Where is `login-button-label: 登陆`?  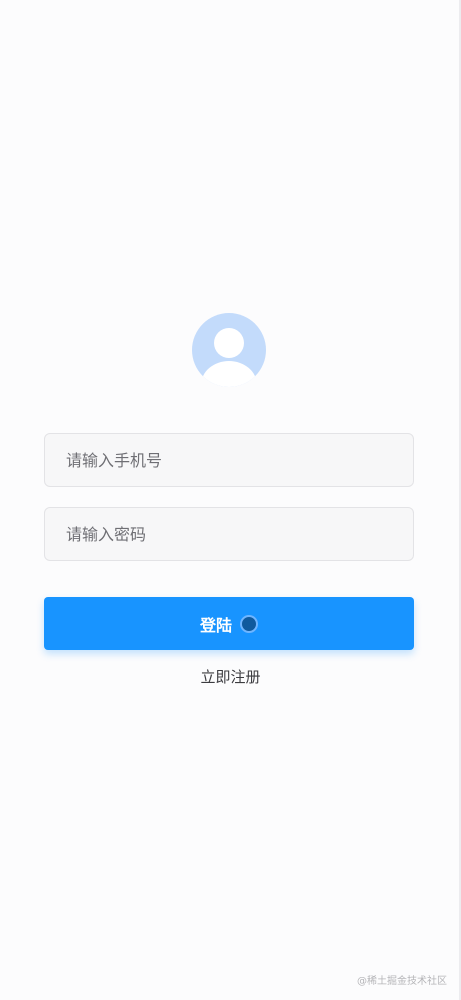 login-button-label: 登陆 is located at coordinates (215, 625).